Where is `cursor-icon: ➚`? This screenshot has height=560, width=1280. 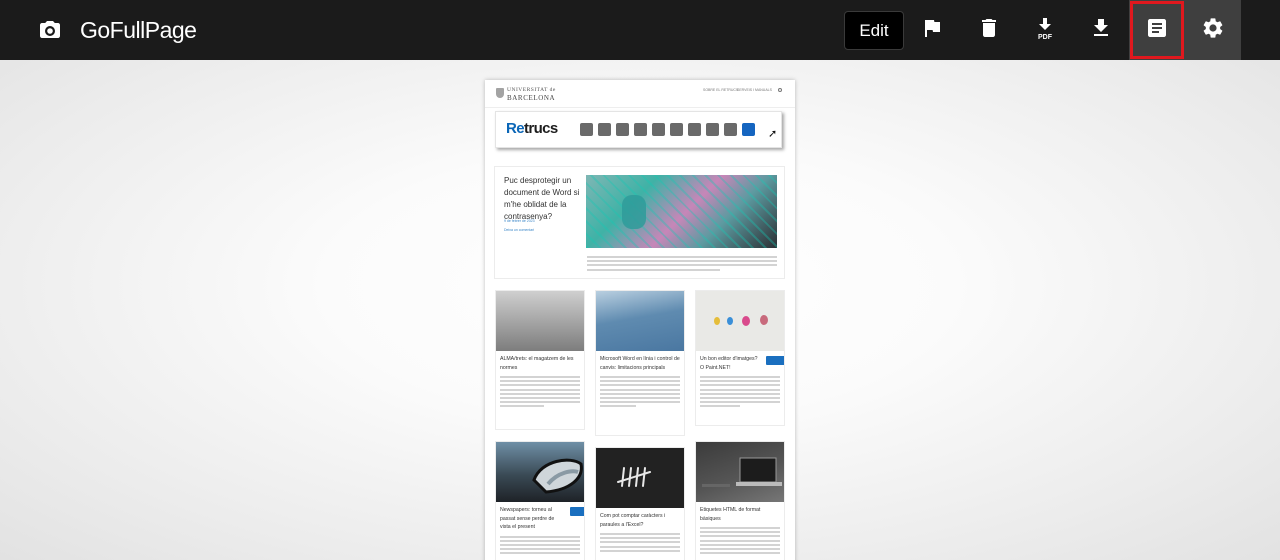 cursor-icon: ➚ is located at coordinates (773, 134).